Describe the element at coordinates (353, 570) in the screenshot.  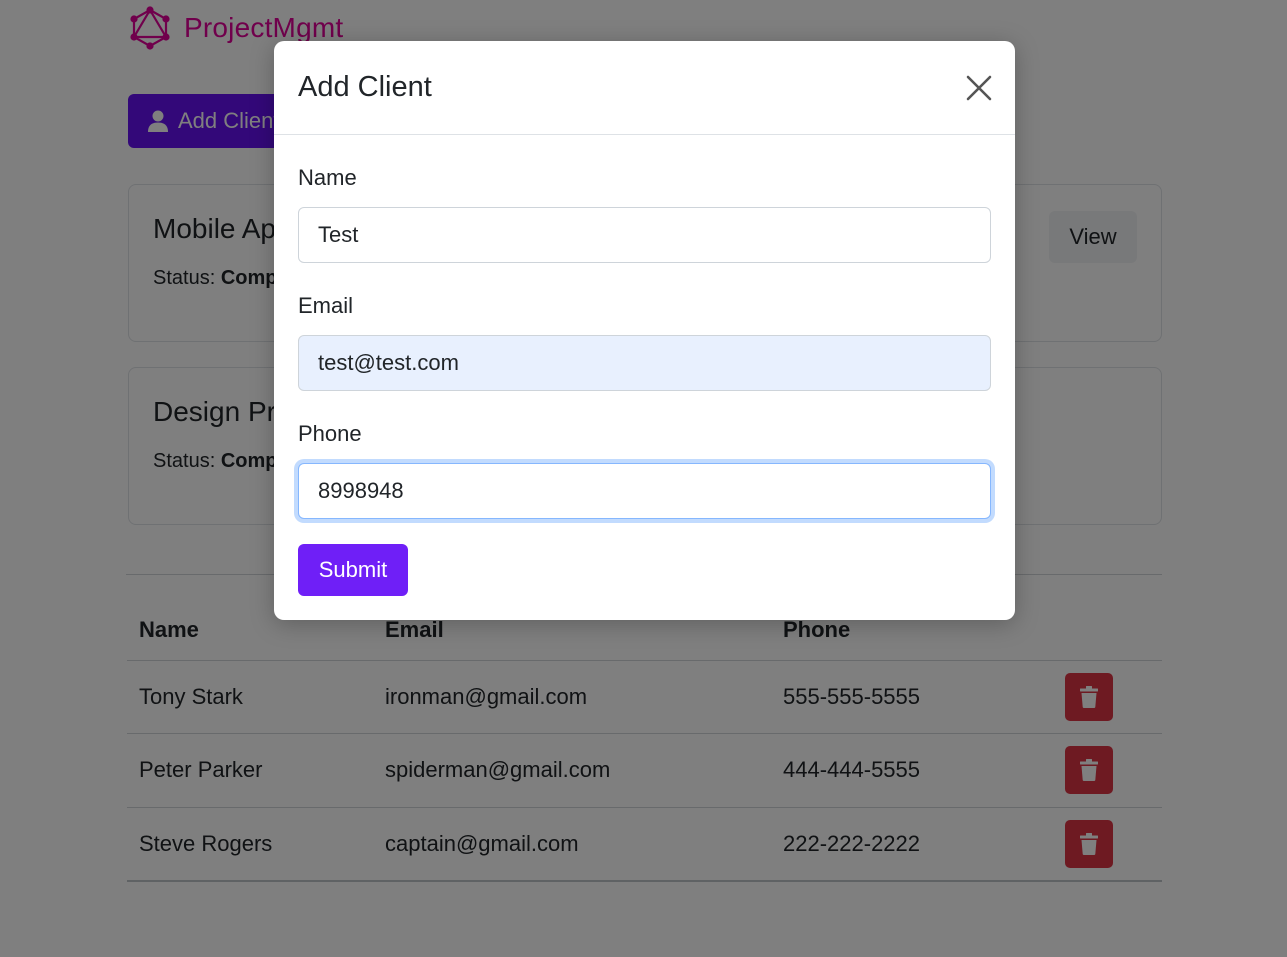
I see `submit-button: Submit` at that location.